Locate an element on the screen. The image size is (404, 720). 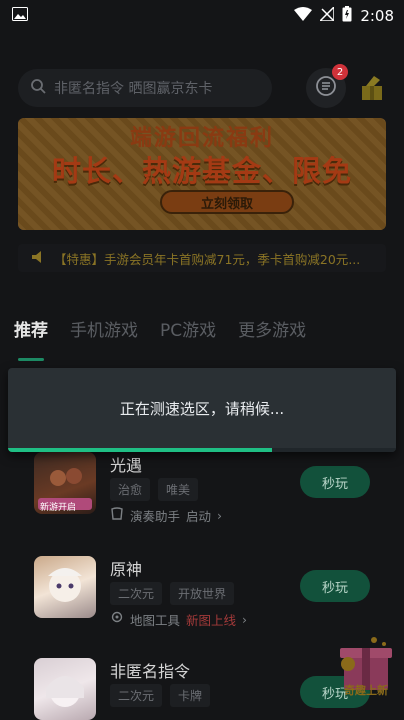
floating-gift-label: 奇趣上新 is located at coordinates (366, 690).